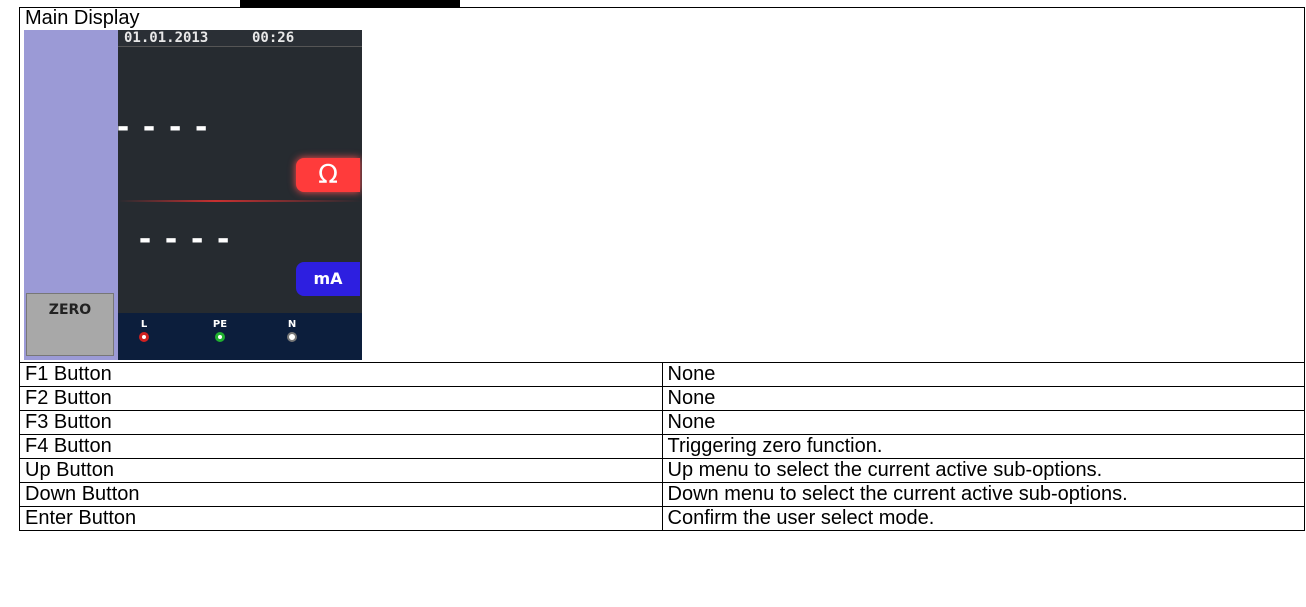 The width and height of the screenshot is (1306, 607). I want to click on table-row: F2 Button None, so click(662, 398).